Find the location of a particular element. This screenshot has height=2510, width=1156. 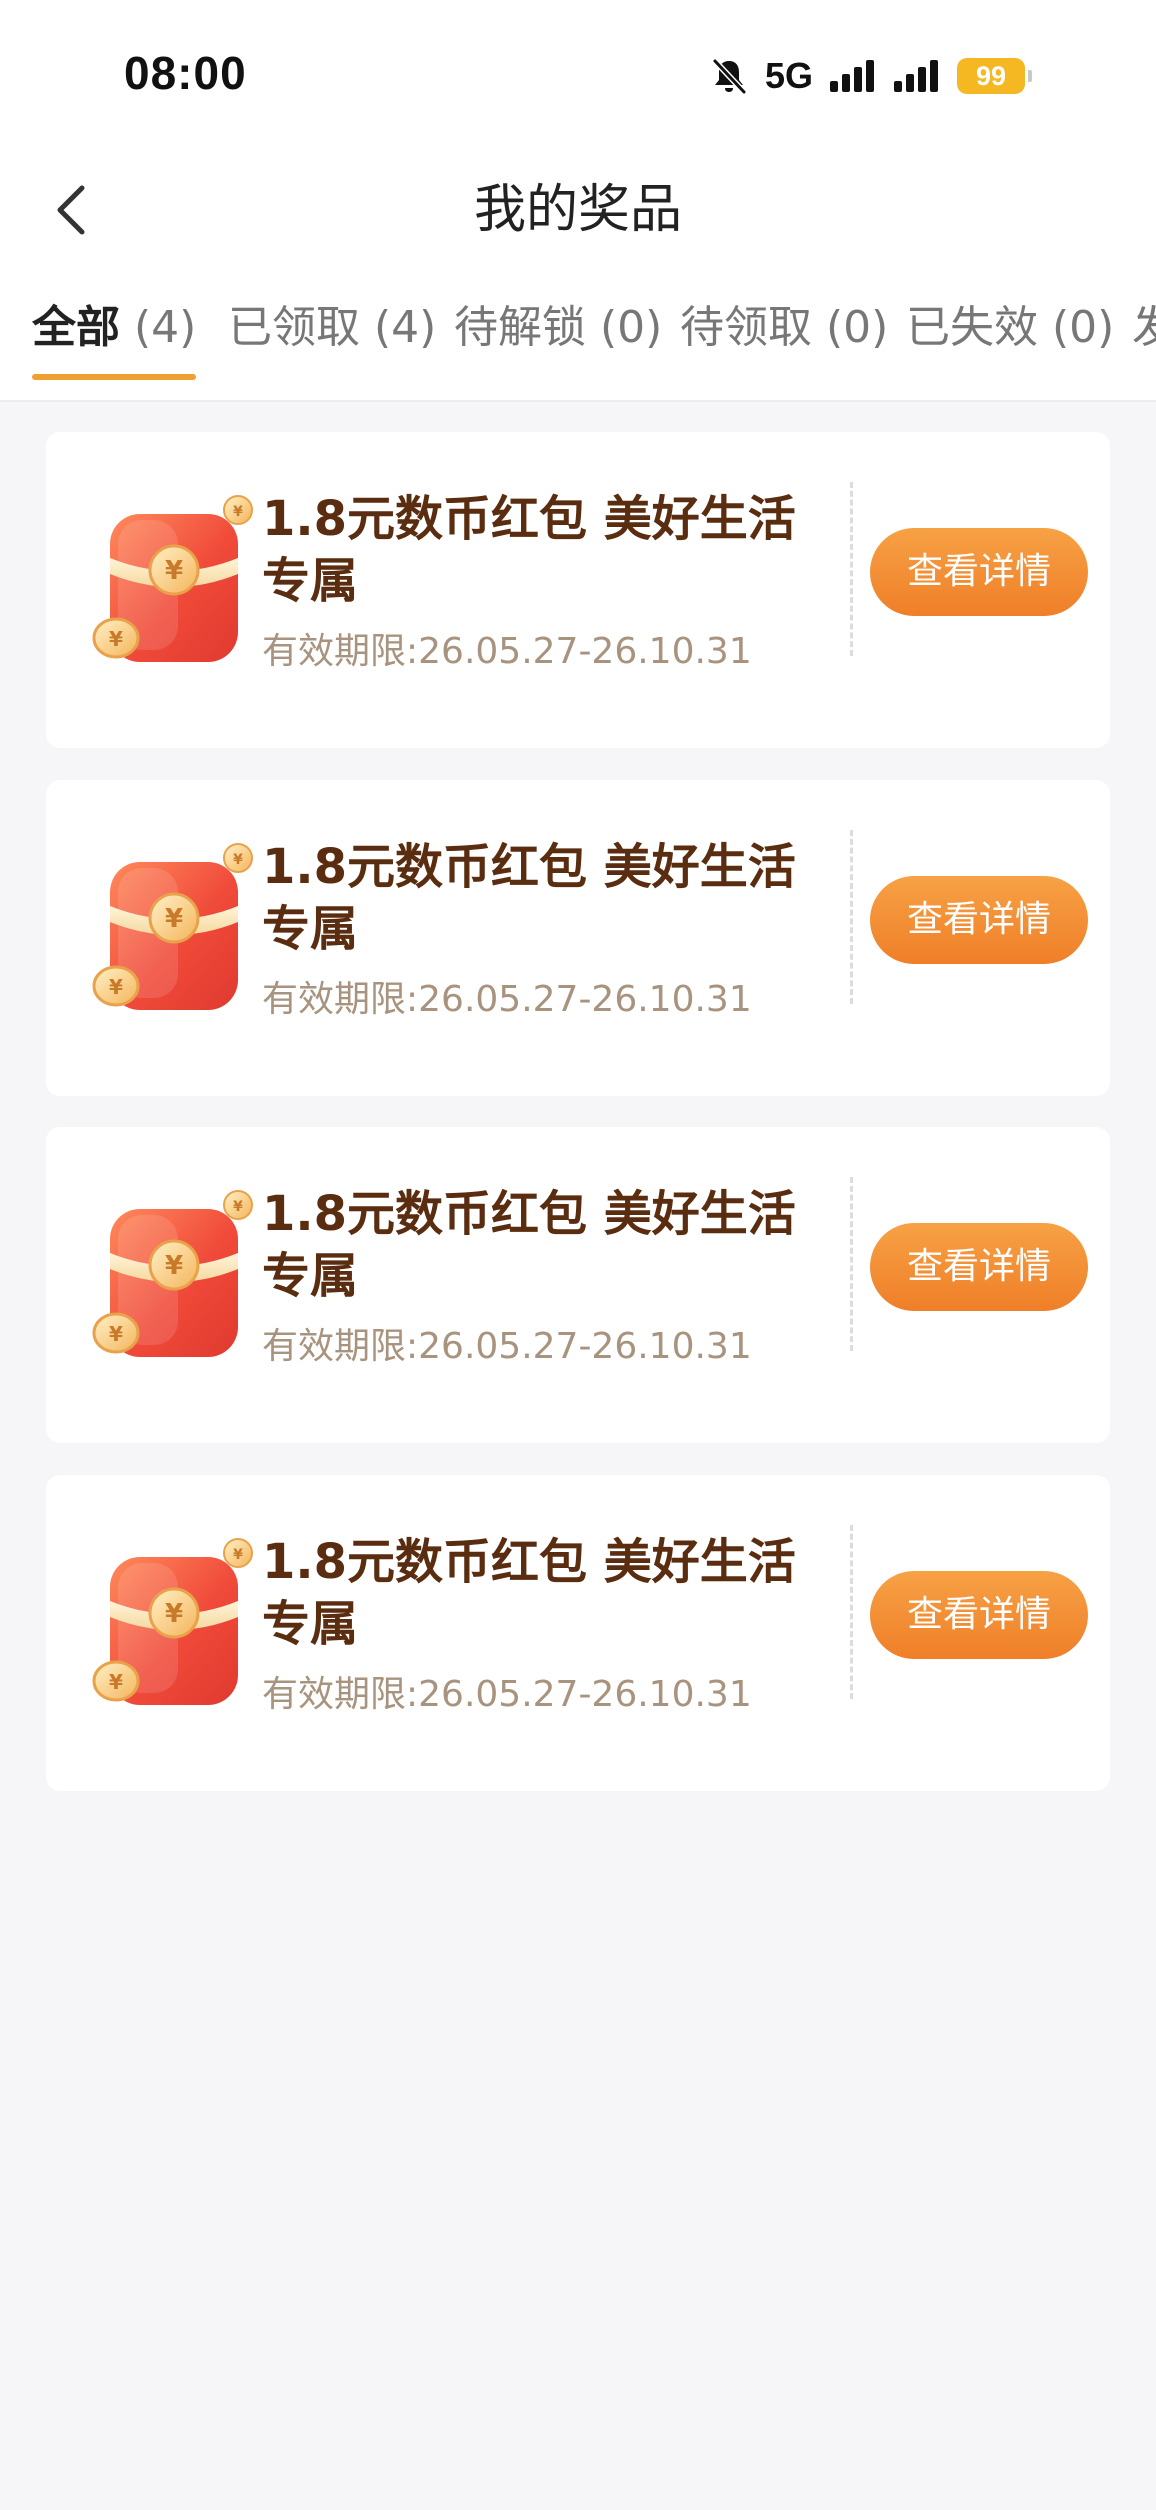

page-title: 我的奖品 is located at coordinates (577, 210).